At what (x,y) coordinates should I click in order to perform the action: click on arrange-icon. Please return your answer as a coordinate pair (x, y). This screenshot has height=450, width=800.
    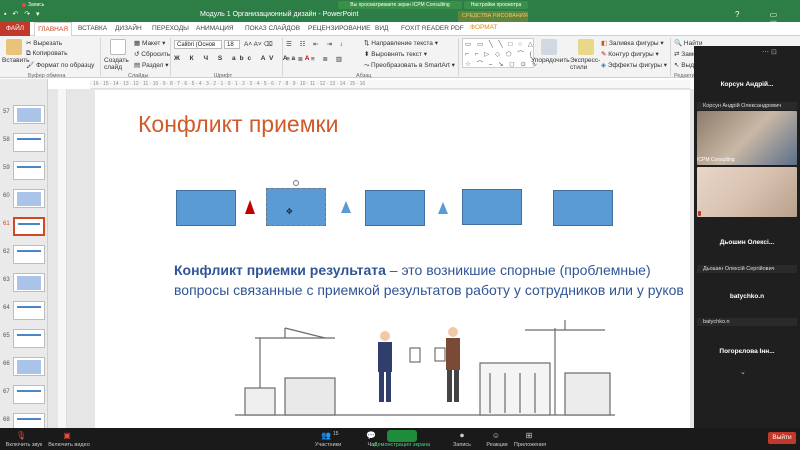
    Looking at the image, I should click on (549, 47).